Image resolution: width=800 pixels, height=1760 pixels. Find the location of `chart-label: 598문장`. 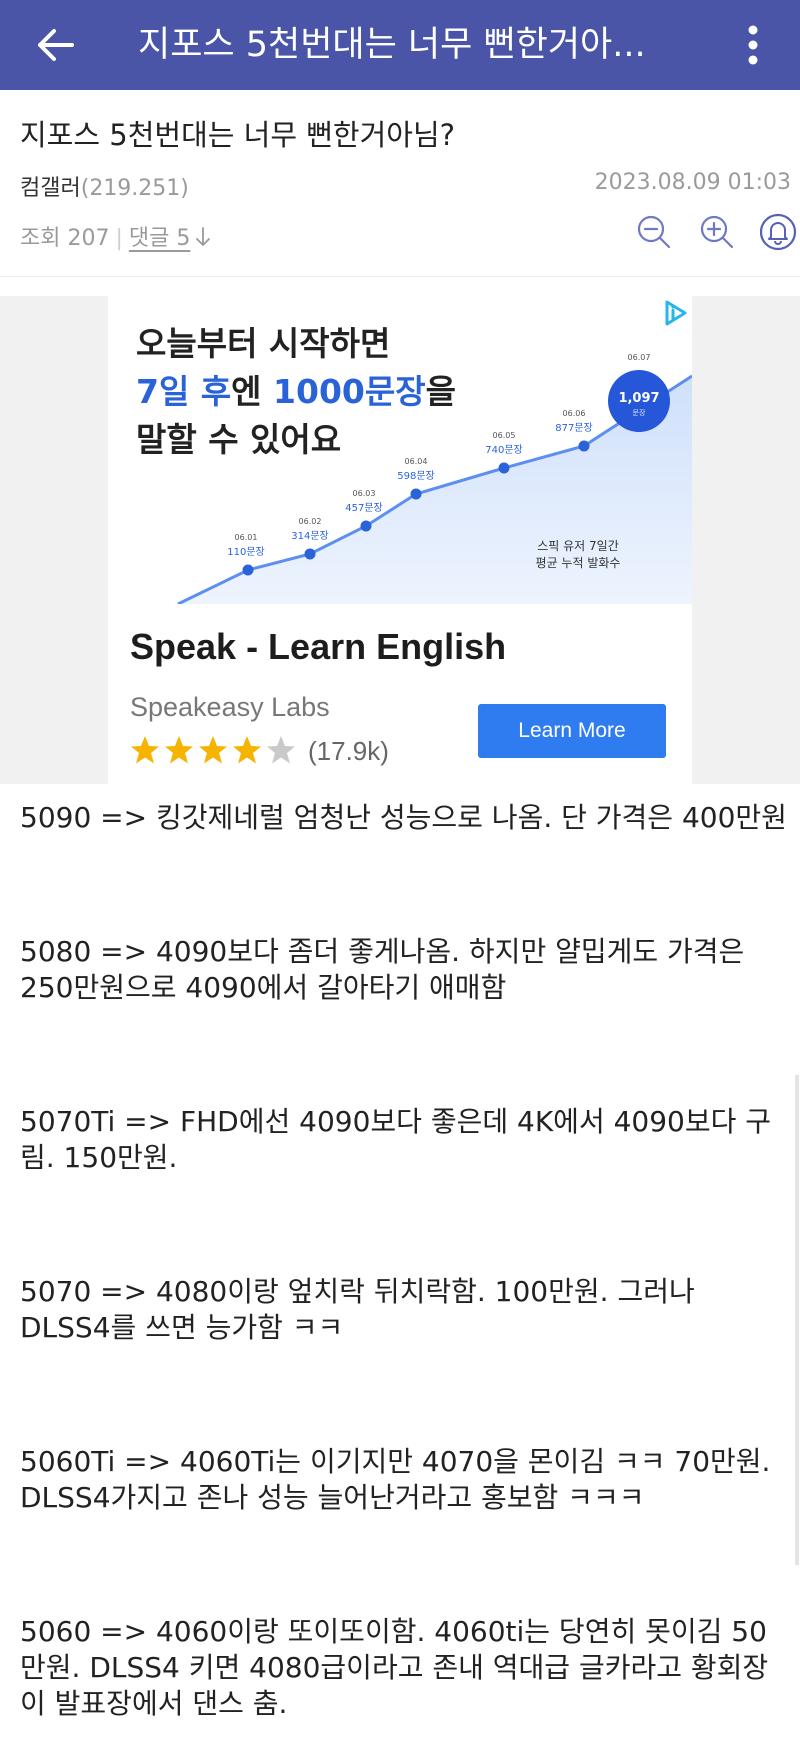

chart-label: 598문장 is located at coordinates (416, 476).